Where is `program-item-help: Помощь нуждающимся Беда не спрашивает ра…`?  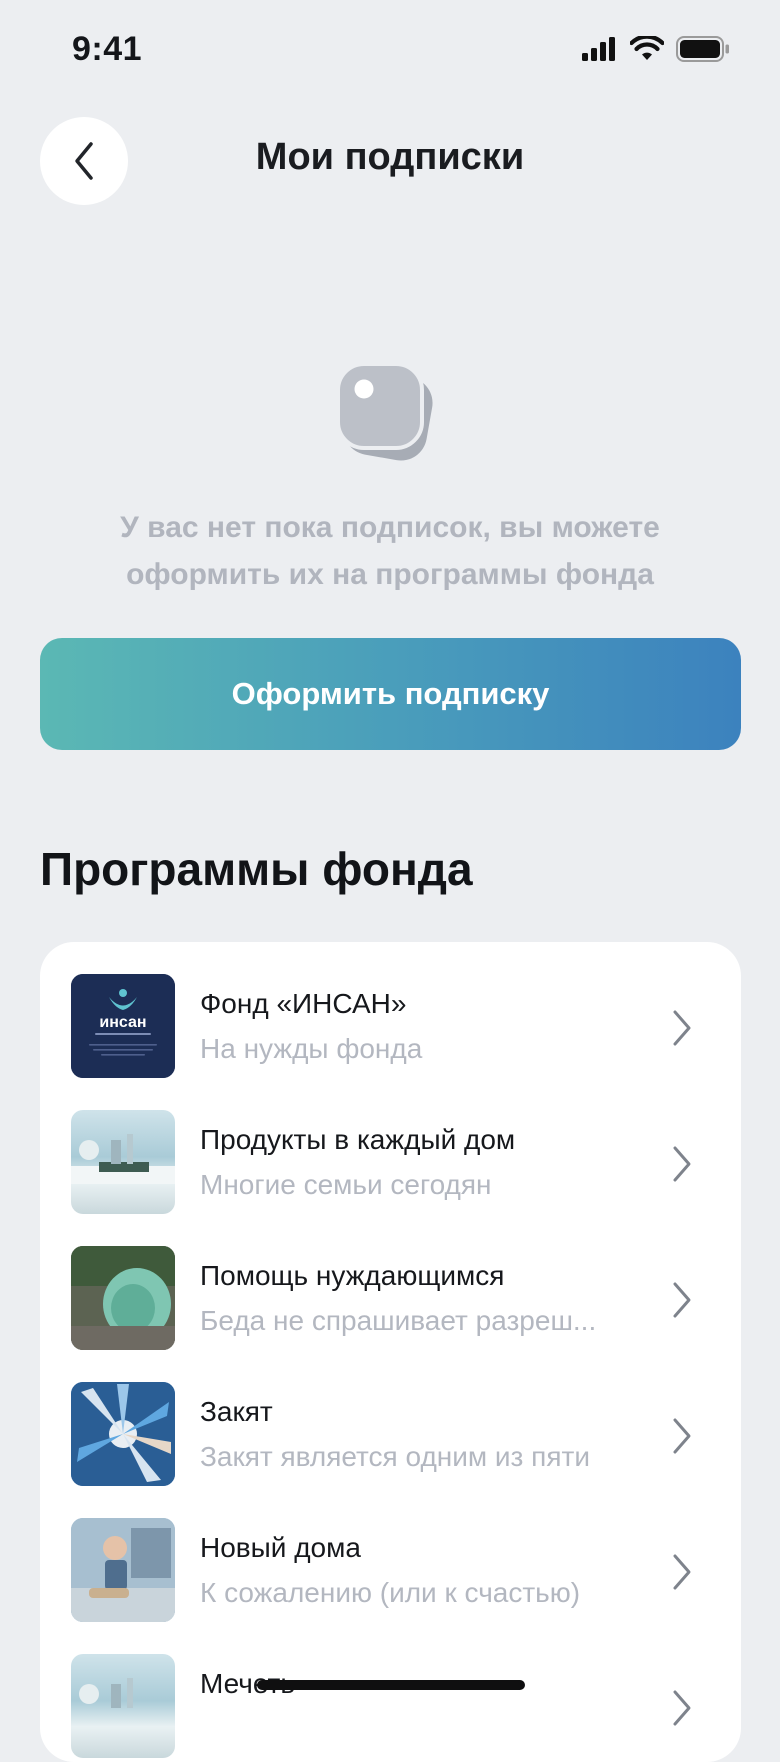
program-item-help: Помощь нуждающимся Беда не спрашивает ра… is located at coordinates (390, 1282).